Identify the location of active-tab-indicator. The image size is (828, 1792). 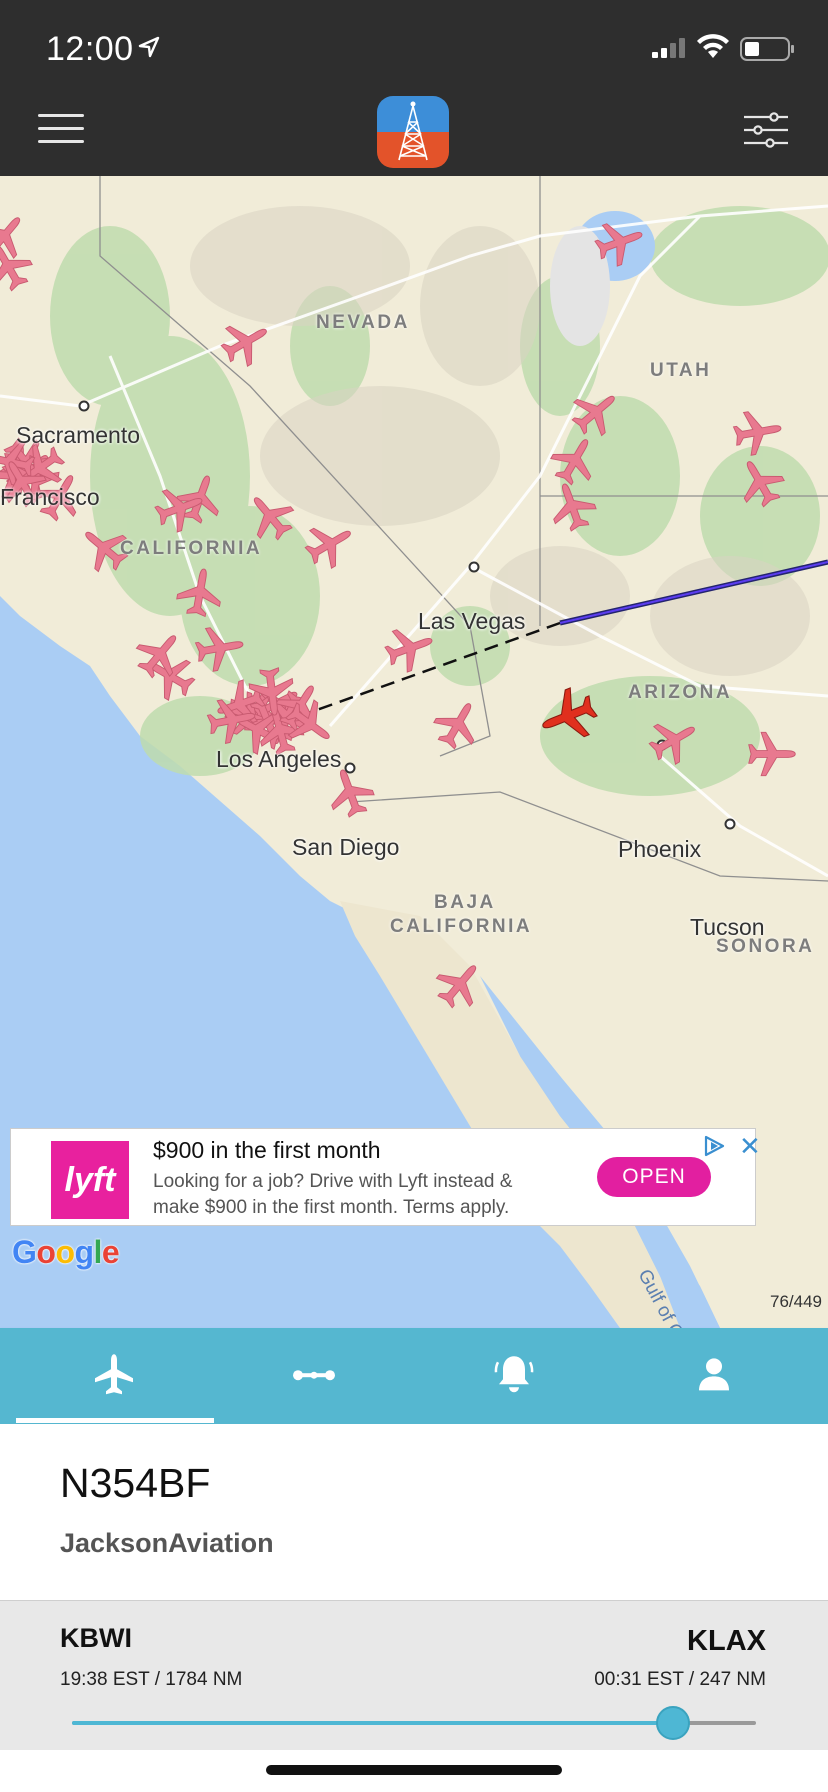
(115, 1420).